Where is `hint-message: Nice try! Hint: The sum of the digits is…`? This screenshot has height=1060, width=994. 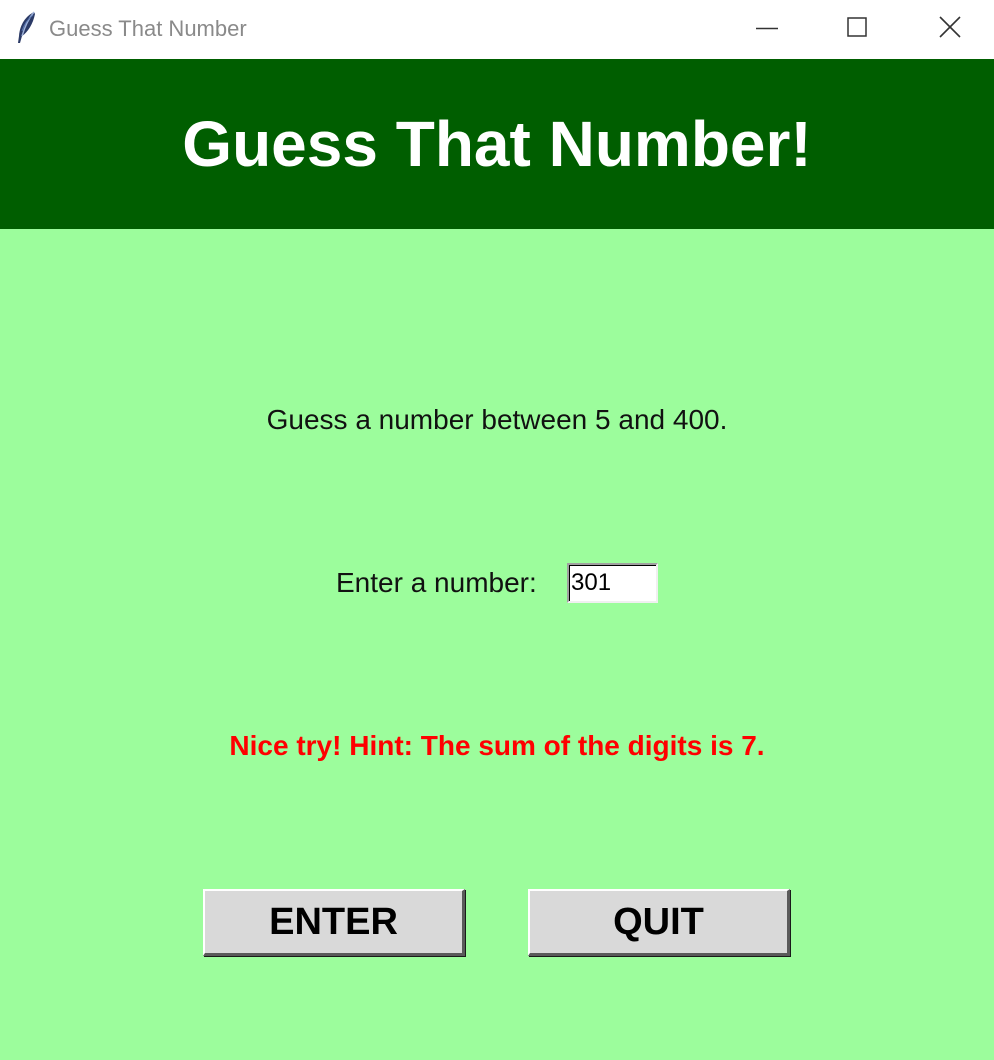
hint-message: Nice try! Hint: The sum of the digits is… is located at coordinates (497, 745).